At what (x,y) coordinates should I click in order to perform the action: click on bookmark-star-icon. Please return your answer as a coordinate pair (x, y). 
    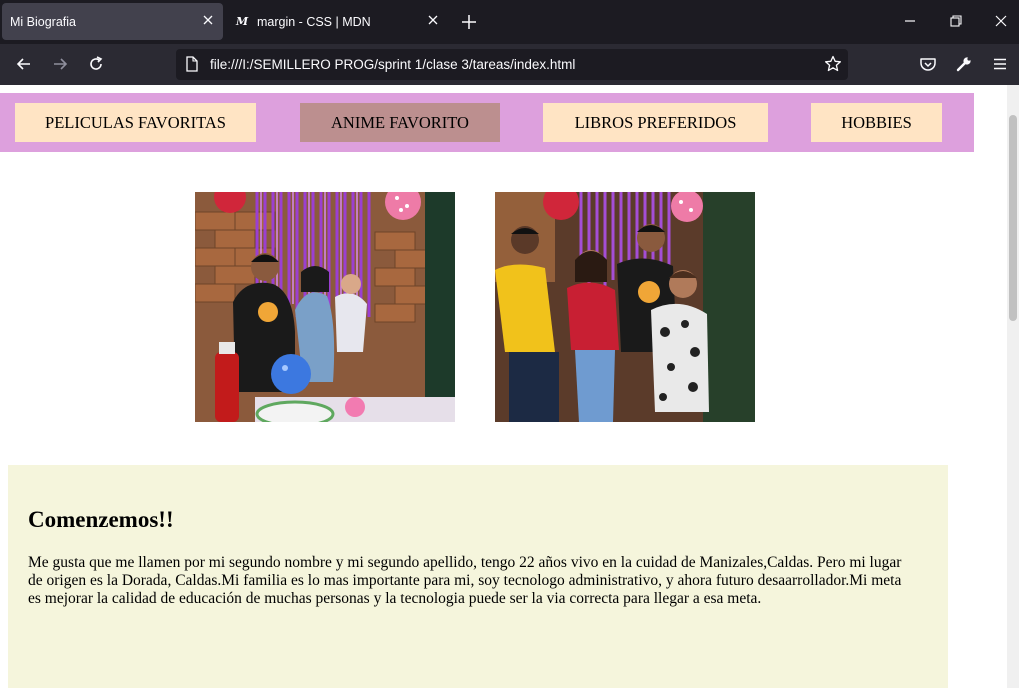
    Looking at the image, I should click on (833, 64).